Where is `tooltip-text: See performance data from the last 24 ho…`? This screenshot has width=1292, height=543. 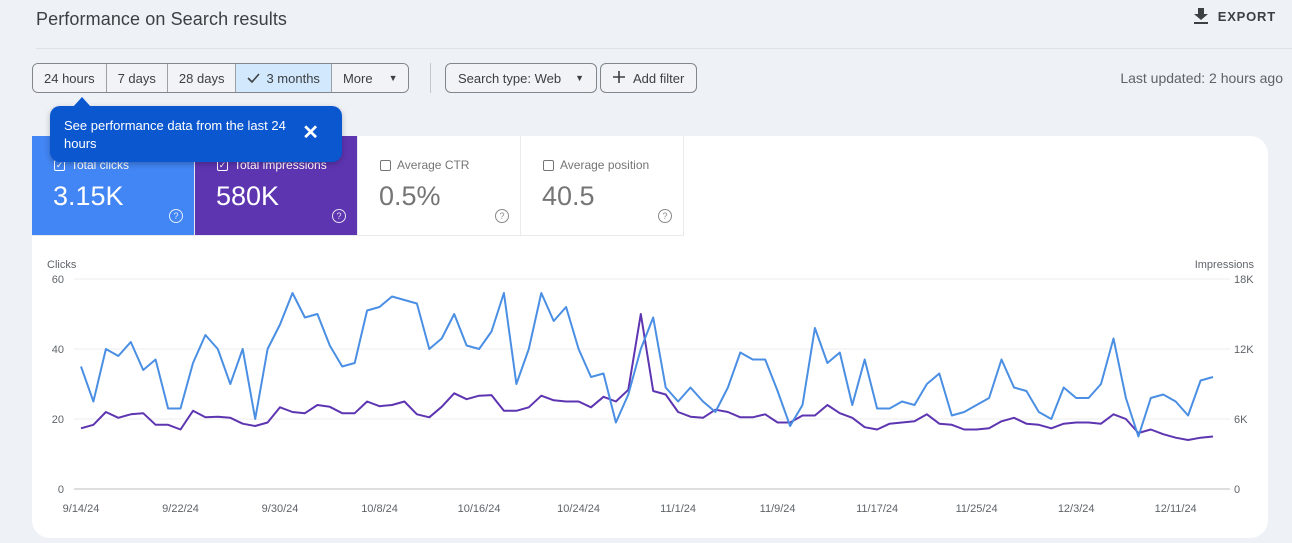 tooltip-text: See performance data from the last 24 ho… is located at coordinates (175, 134).